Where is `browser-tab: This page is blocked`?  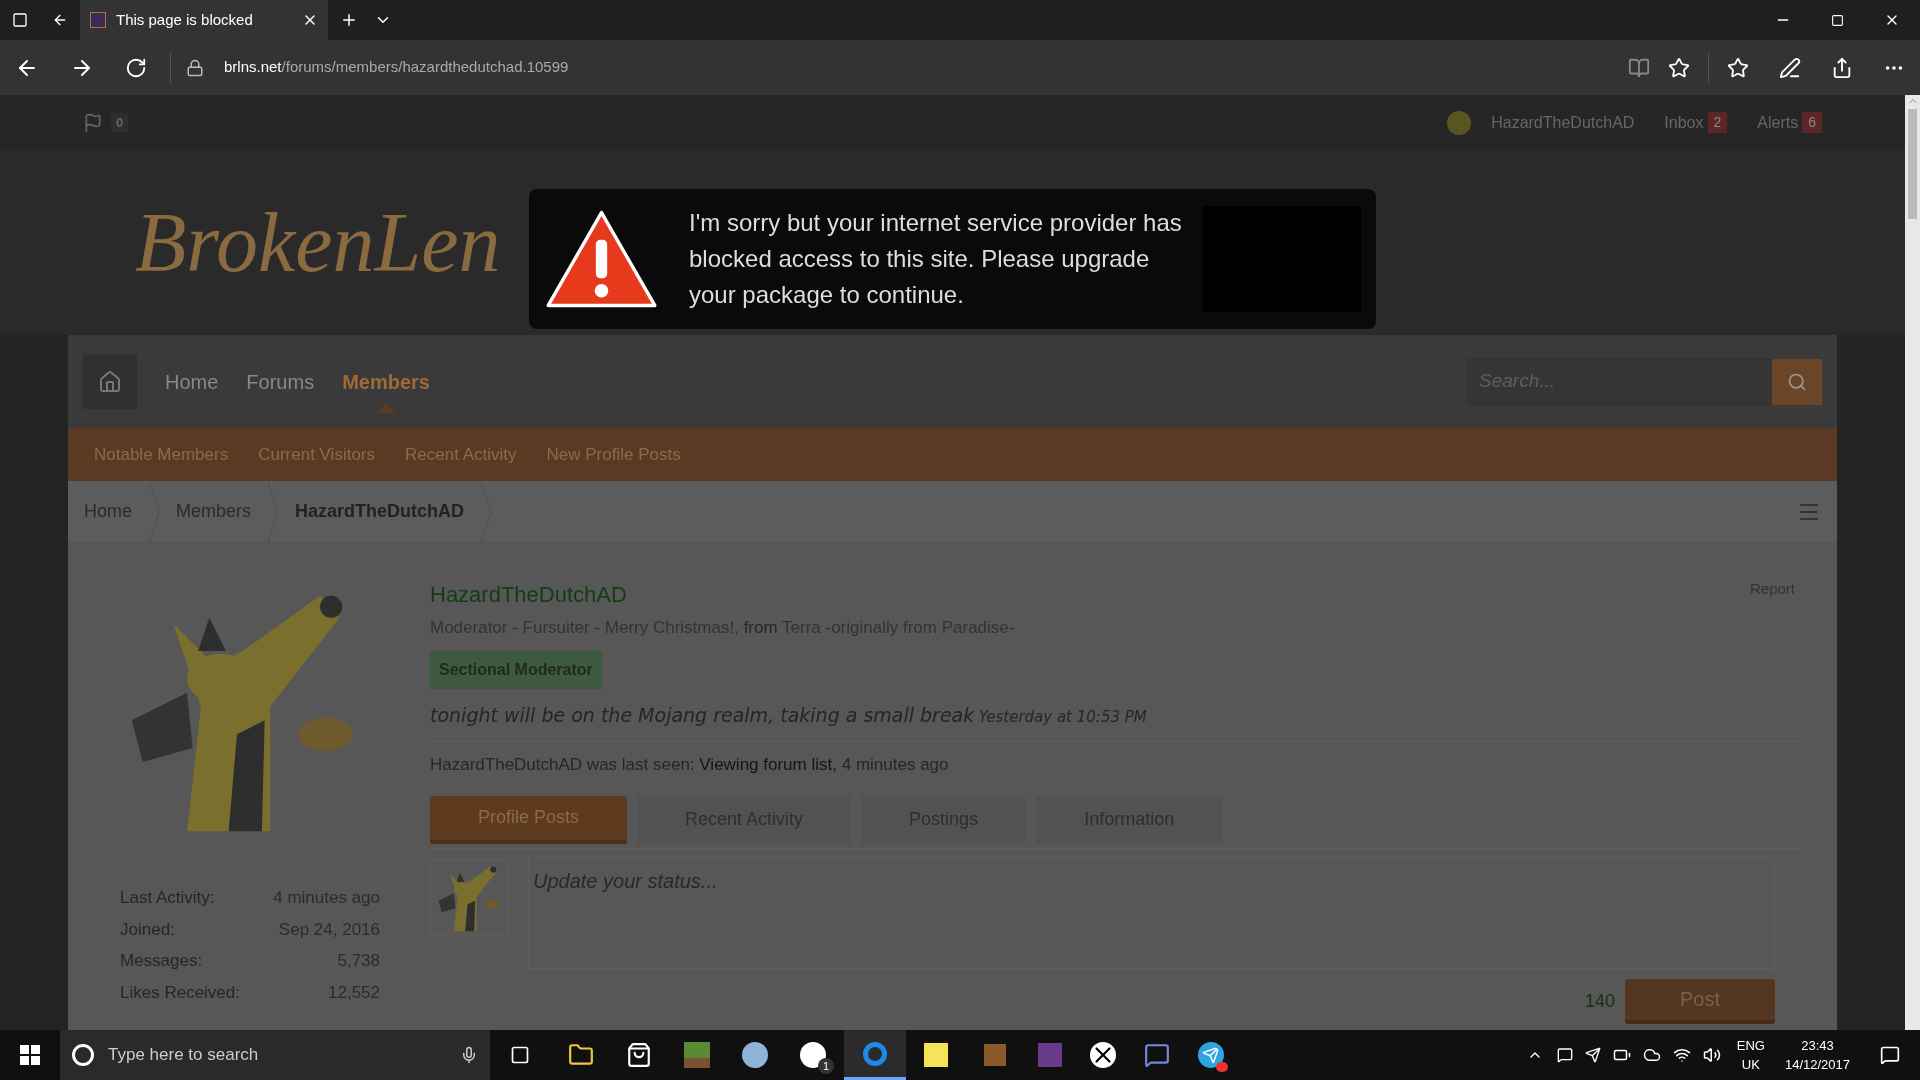 browser-tab: This page is blocked is located at coordinates (204, 20).